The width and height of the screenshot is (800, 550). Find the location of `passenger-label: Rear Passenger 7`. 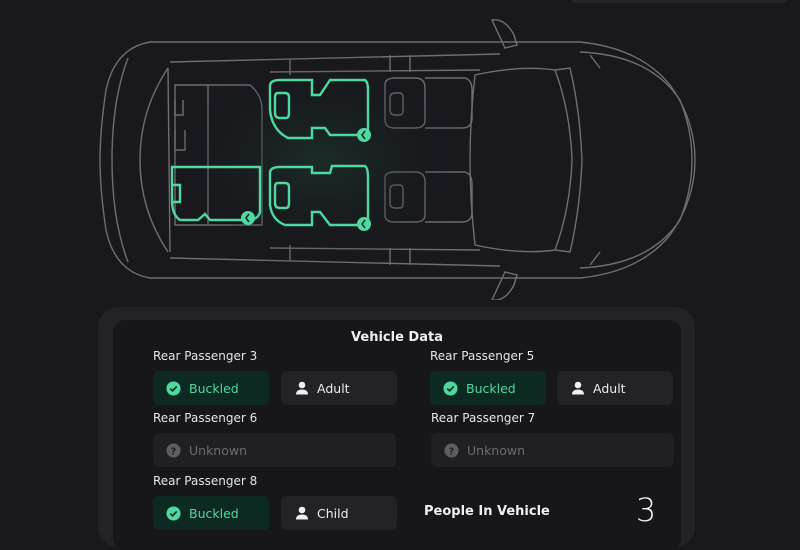

passenger-label: Rear Passenger 7 is located at coordinates (483, 418).